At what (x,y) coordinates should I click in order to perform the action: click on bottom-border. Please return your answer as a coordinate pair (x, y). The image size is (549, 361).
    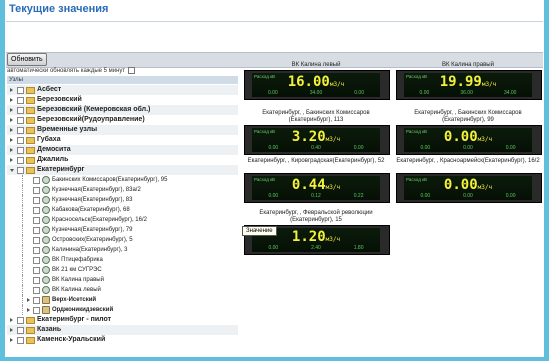
    Looking at the image, I should click on (274, 359).